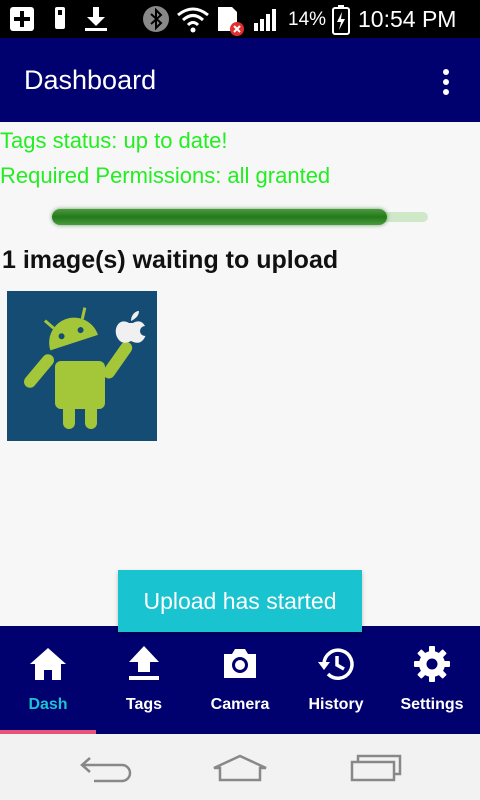 The image size is (480, 800). What do you see at coordinates (22, 19) in the screenshot?
I see `add-box-icon` at bounding box center [22, 19].